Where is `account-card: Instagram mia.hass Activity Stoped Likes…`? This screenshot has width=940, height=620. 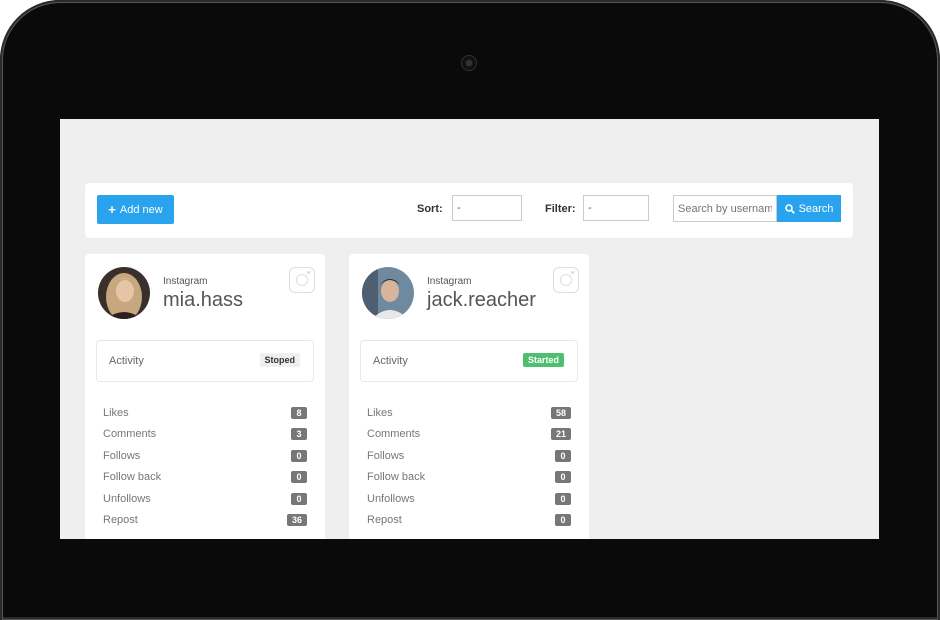 account-card: Instagram mia.hass Activity Stoped Likes… is located at coordinates (205, 396).